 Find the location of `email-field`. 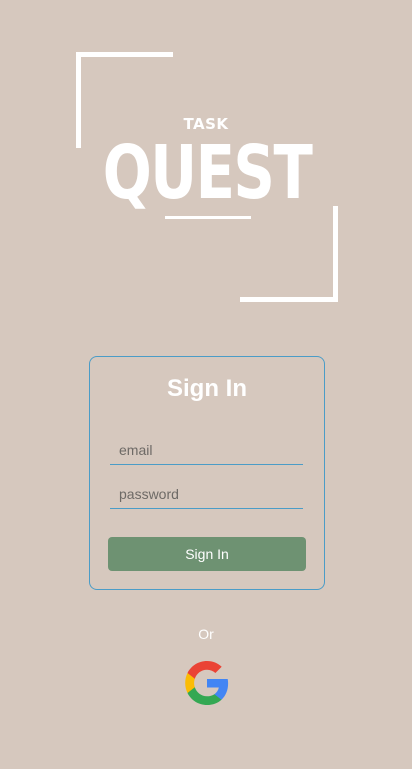

email-field is located at coordinates (206, 450).